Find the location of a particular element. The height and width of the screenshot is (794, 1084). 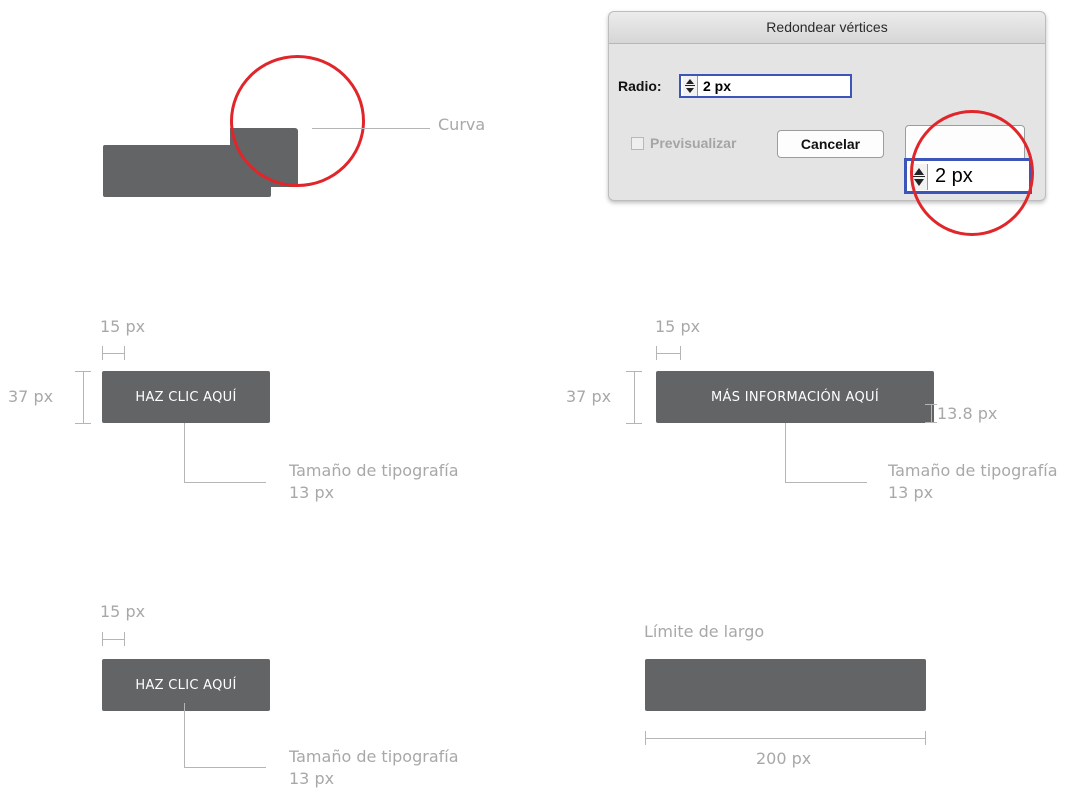

curve-leader-line is located at coordinates (371, 128).